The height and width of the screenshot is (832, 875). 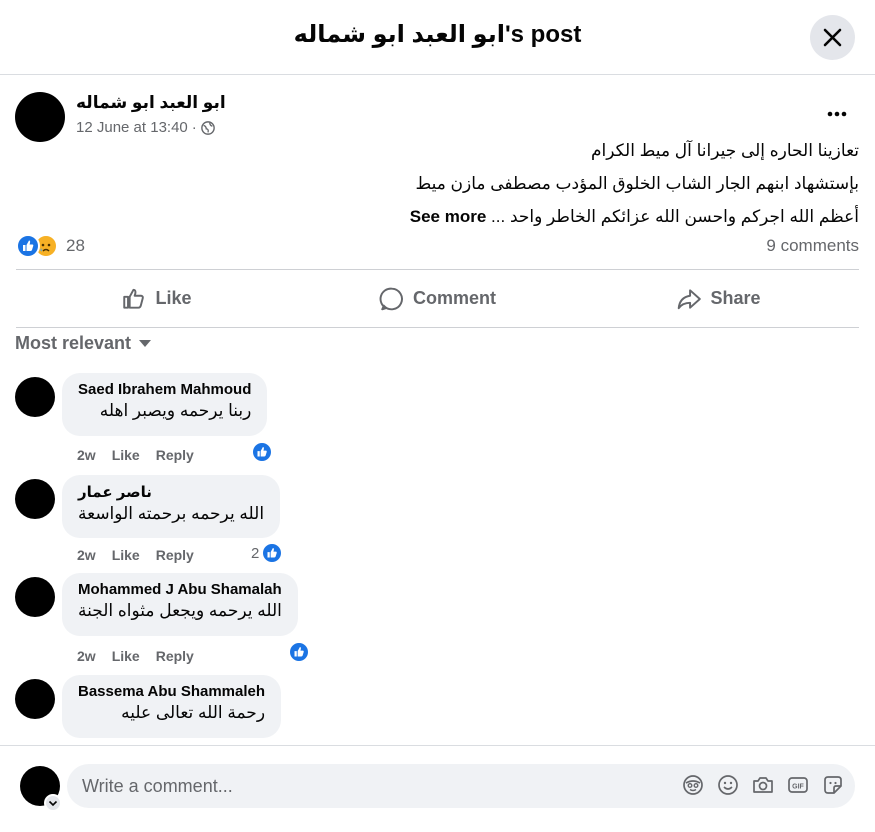 I want to click on commenter-name: ناصر عمار, so click(x=171, y=492).